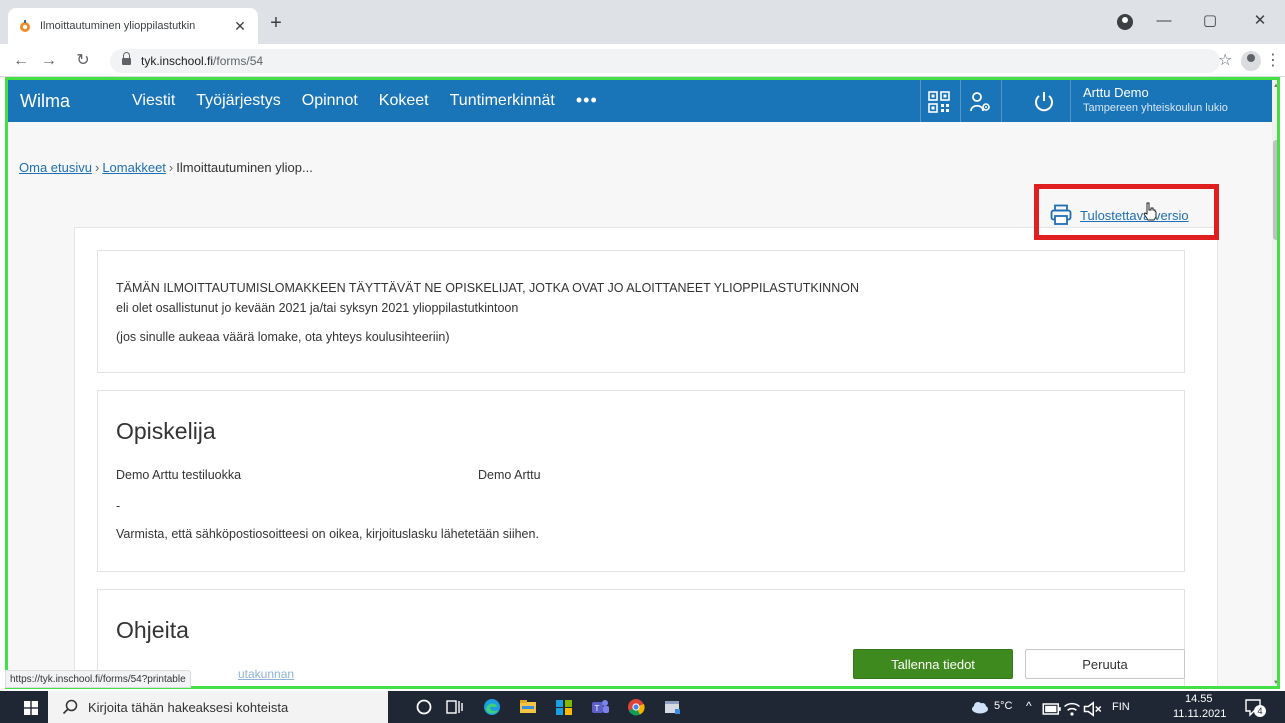 This screenshot has height=723, width=1285. Describe the element at coordinates (1164, 21) in the screenshot. I see `minimize-icon: —` at that location.